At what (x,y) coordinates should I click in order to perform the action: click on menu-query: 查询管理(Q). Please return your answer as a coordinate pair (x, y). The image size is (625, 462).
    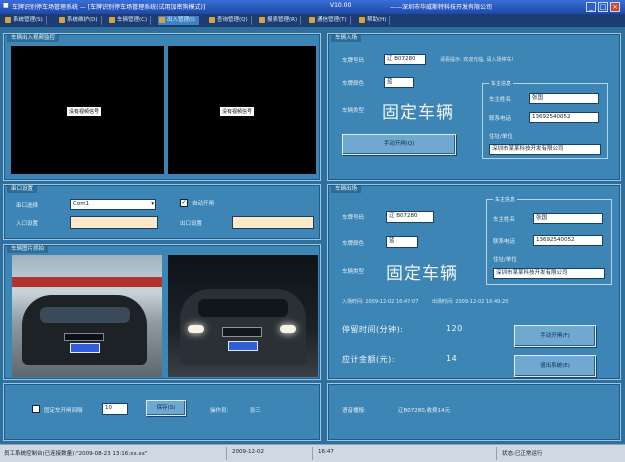
    Looking at the image, I should click on (230, 20).